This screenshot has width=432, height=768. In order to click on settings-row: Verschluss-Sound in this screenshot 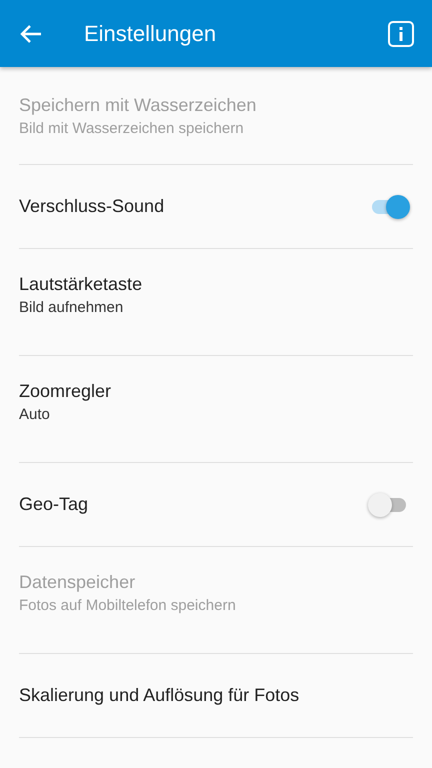, I will do `click(216, 207)`.